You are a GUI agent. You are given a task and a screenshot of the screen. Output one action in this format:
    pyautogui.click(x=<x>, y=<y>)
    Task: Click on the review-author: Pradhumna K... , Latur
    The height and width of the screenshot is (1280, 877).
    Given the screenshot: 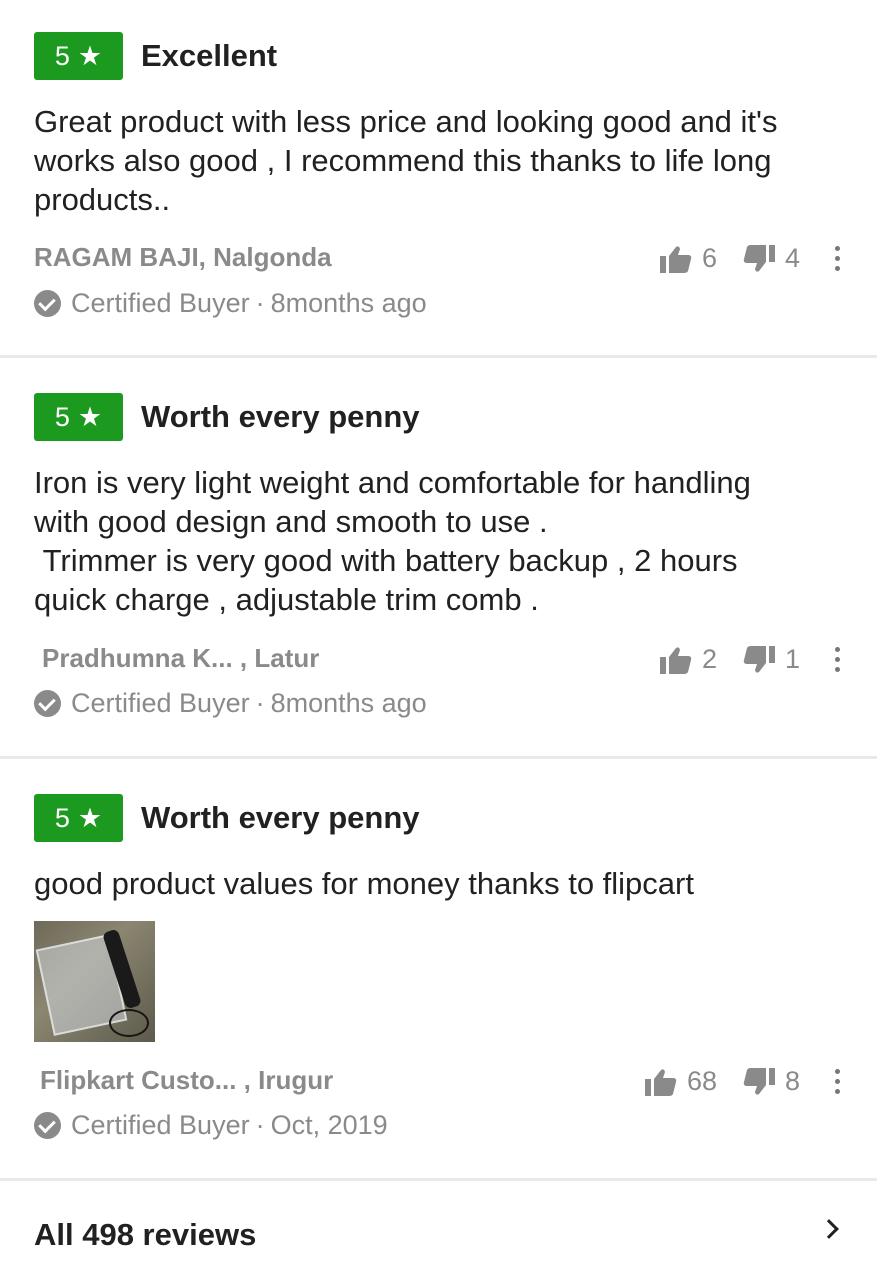 What is the action you would take?
    pyautogui.click(x=181, y=658)
    